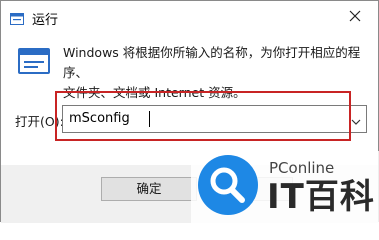 The width and height of the screenshot is (379, 240). What do you see at coordinates (189, 17) in the screenshot?
I see `title-bar: 运行` at bounding box center [189, 17].